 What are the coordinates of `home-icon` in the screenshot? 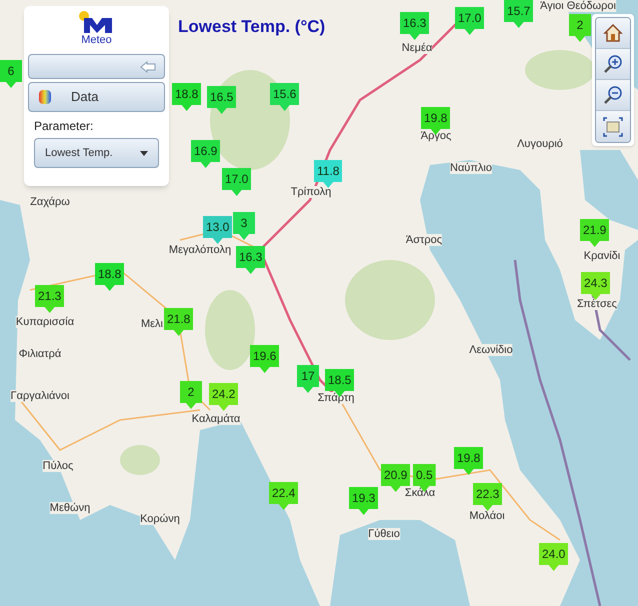 It's located at (613, 33).